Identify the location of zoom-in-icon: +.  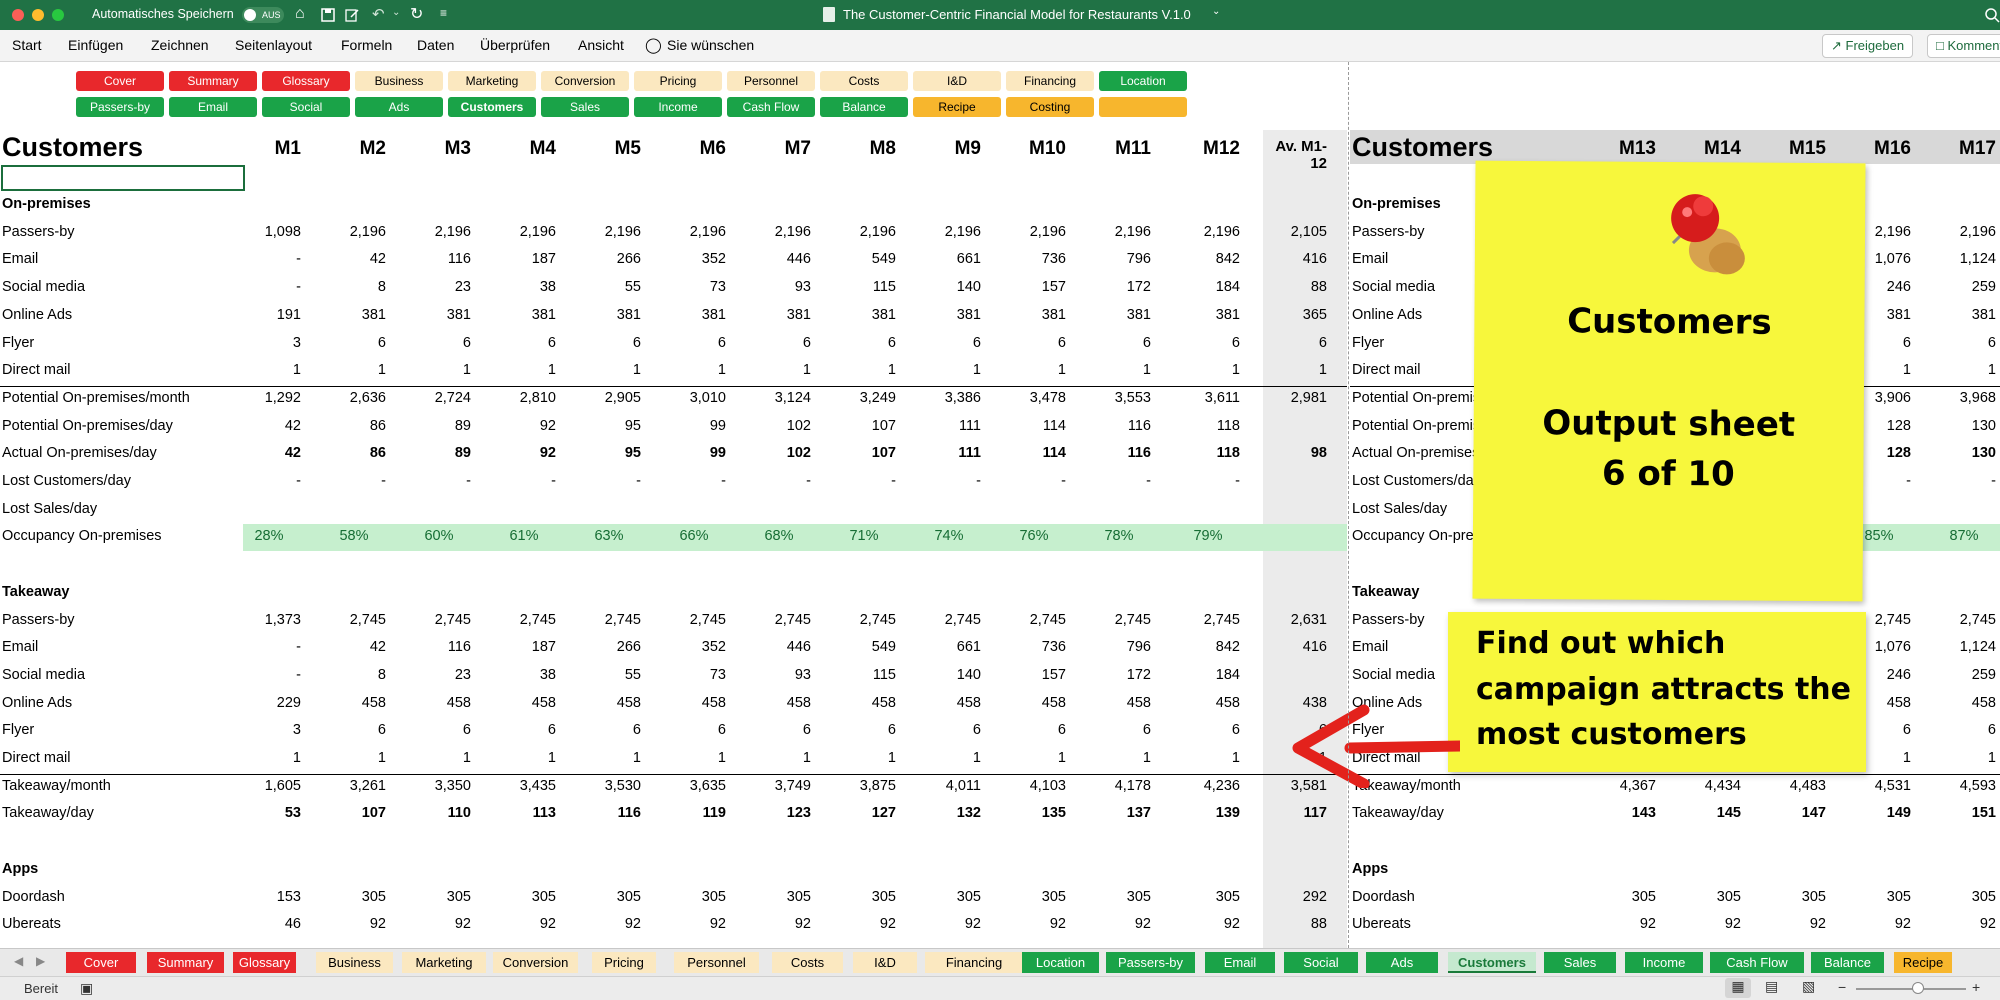
(1976, 987).